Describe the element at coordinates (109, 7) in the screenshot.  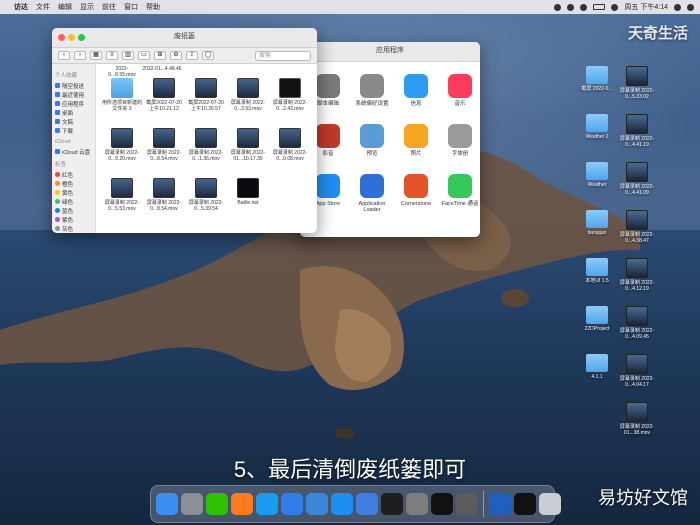
I see `menu-item-go: 前往` at that location.